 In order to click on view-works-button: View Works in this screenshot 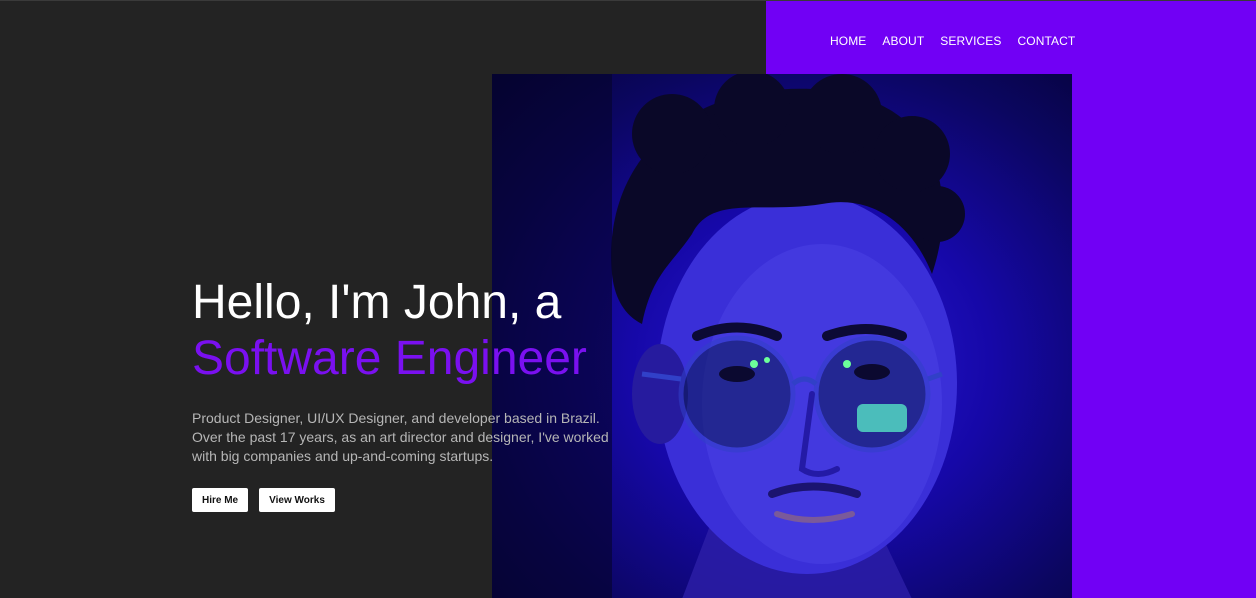, I will do `click(297, 500)`.